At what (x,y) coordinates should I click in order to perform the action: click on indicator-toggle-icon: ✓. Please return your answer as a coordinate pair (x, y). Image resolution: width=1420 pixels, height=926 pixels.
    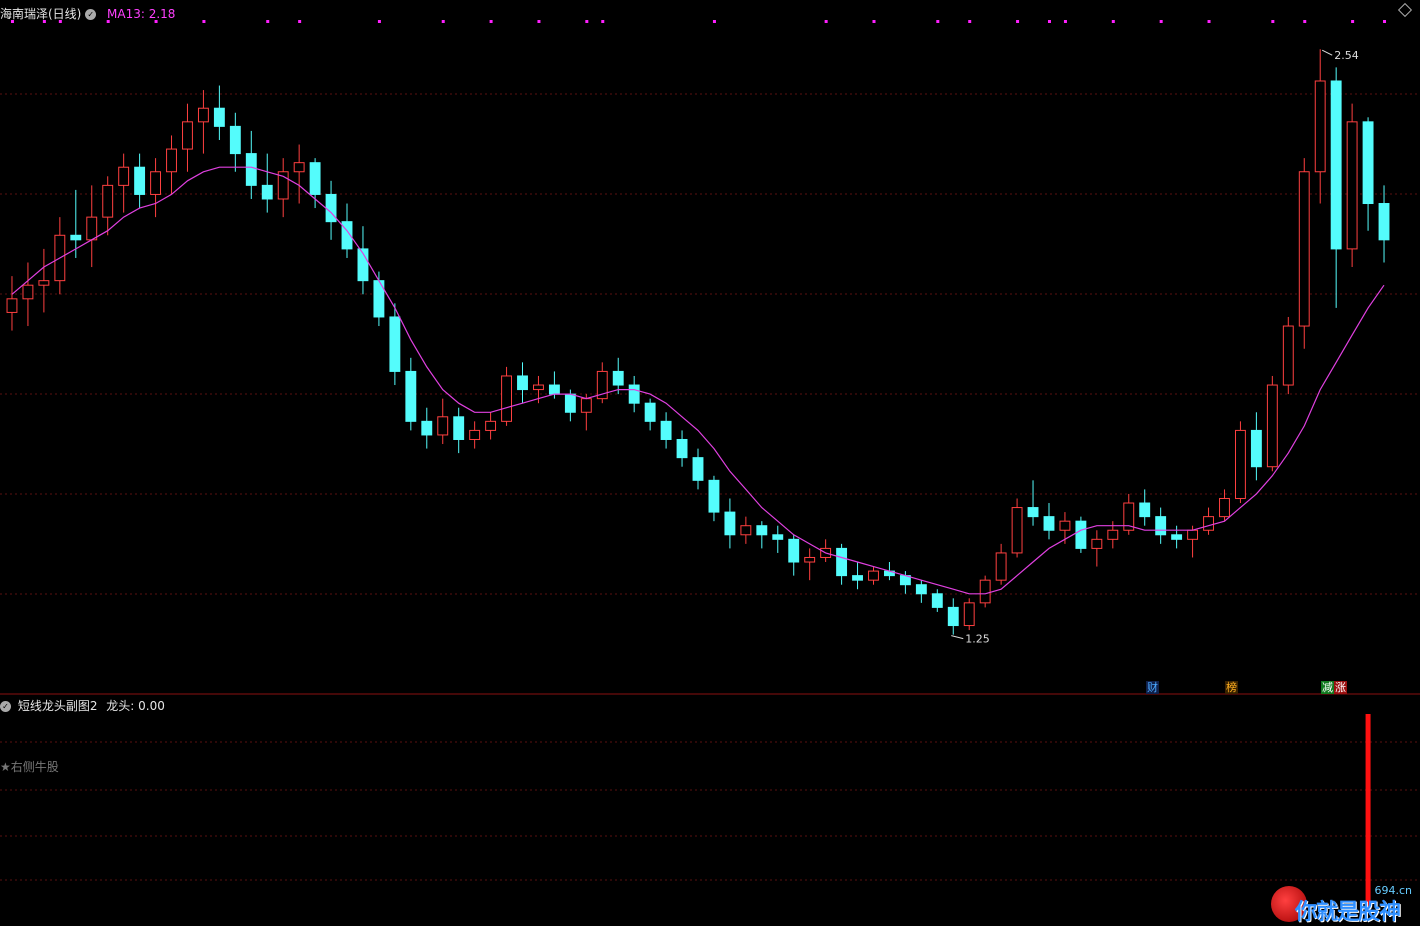
    Looking at the image, I should click on (91, 14).